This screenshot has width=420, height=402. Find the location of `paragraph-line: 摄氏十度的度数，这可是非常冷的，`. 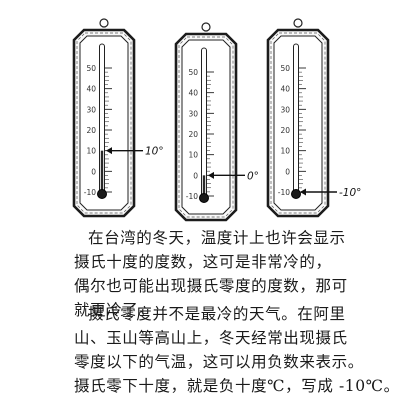

paragraph-line: 摄氏十度的度数，这可是非常冷的， is located at coordinates (203, 262).